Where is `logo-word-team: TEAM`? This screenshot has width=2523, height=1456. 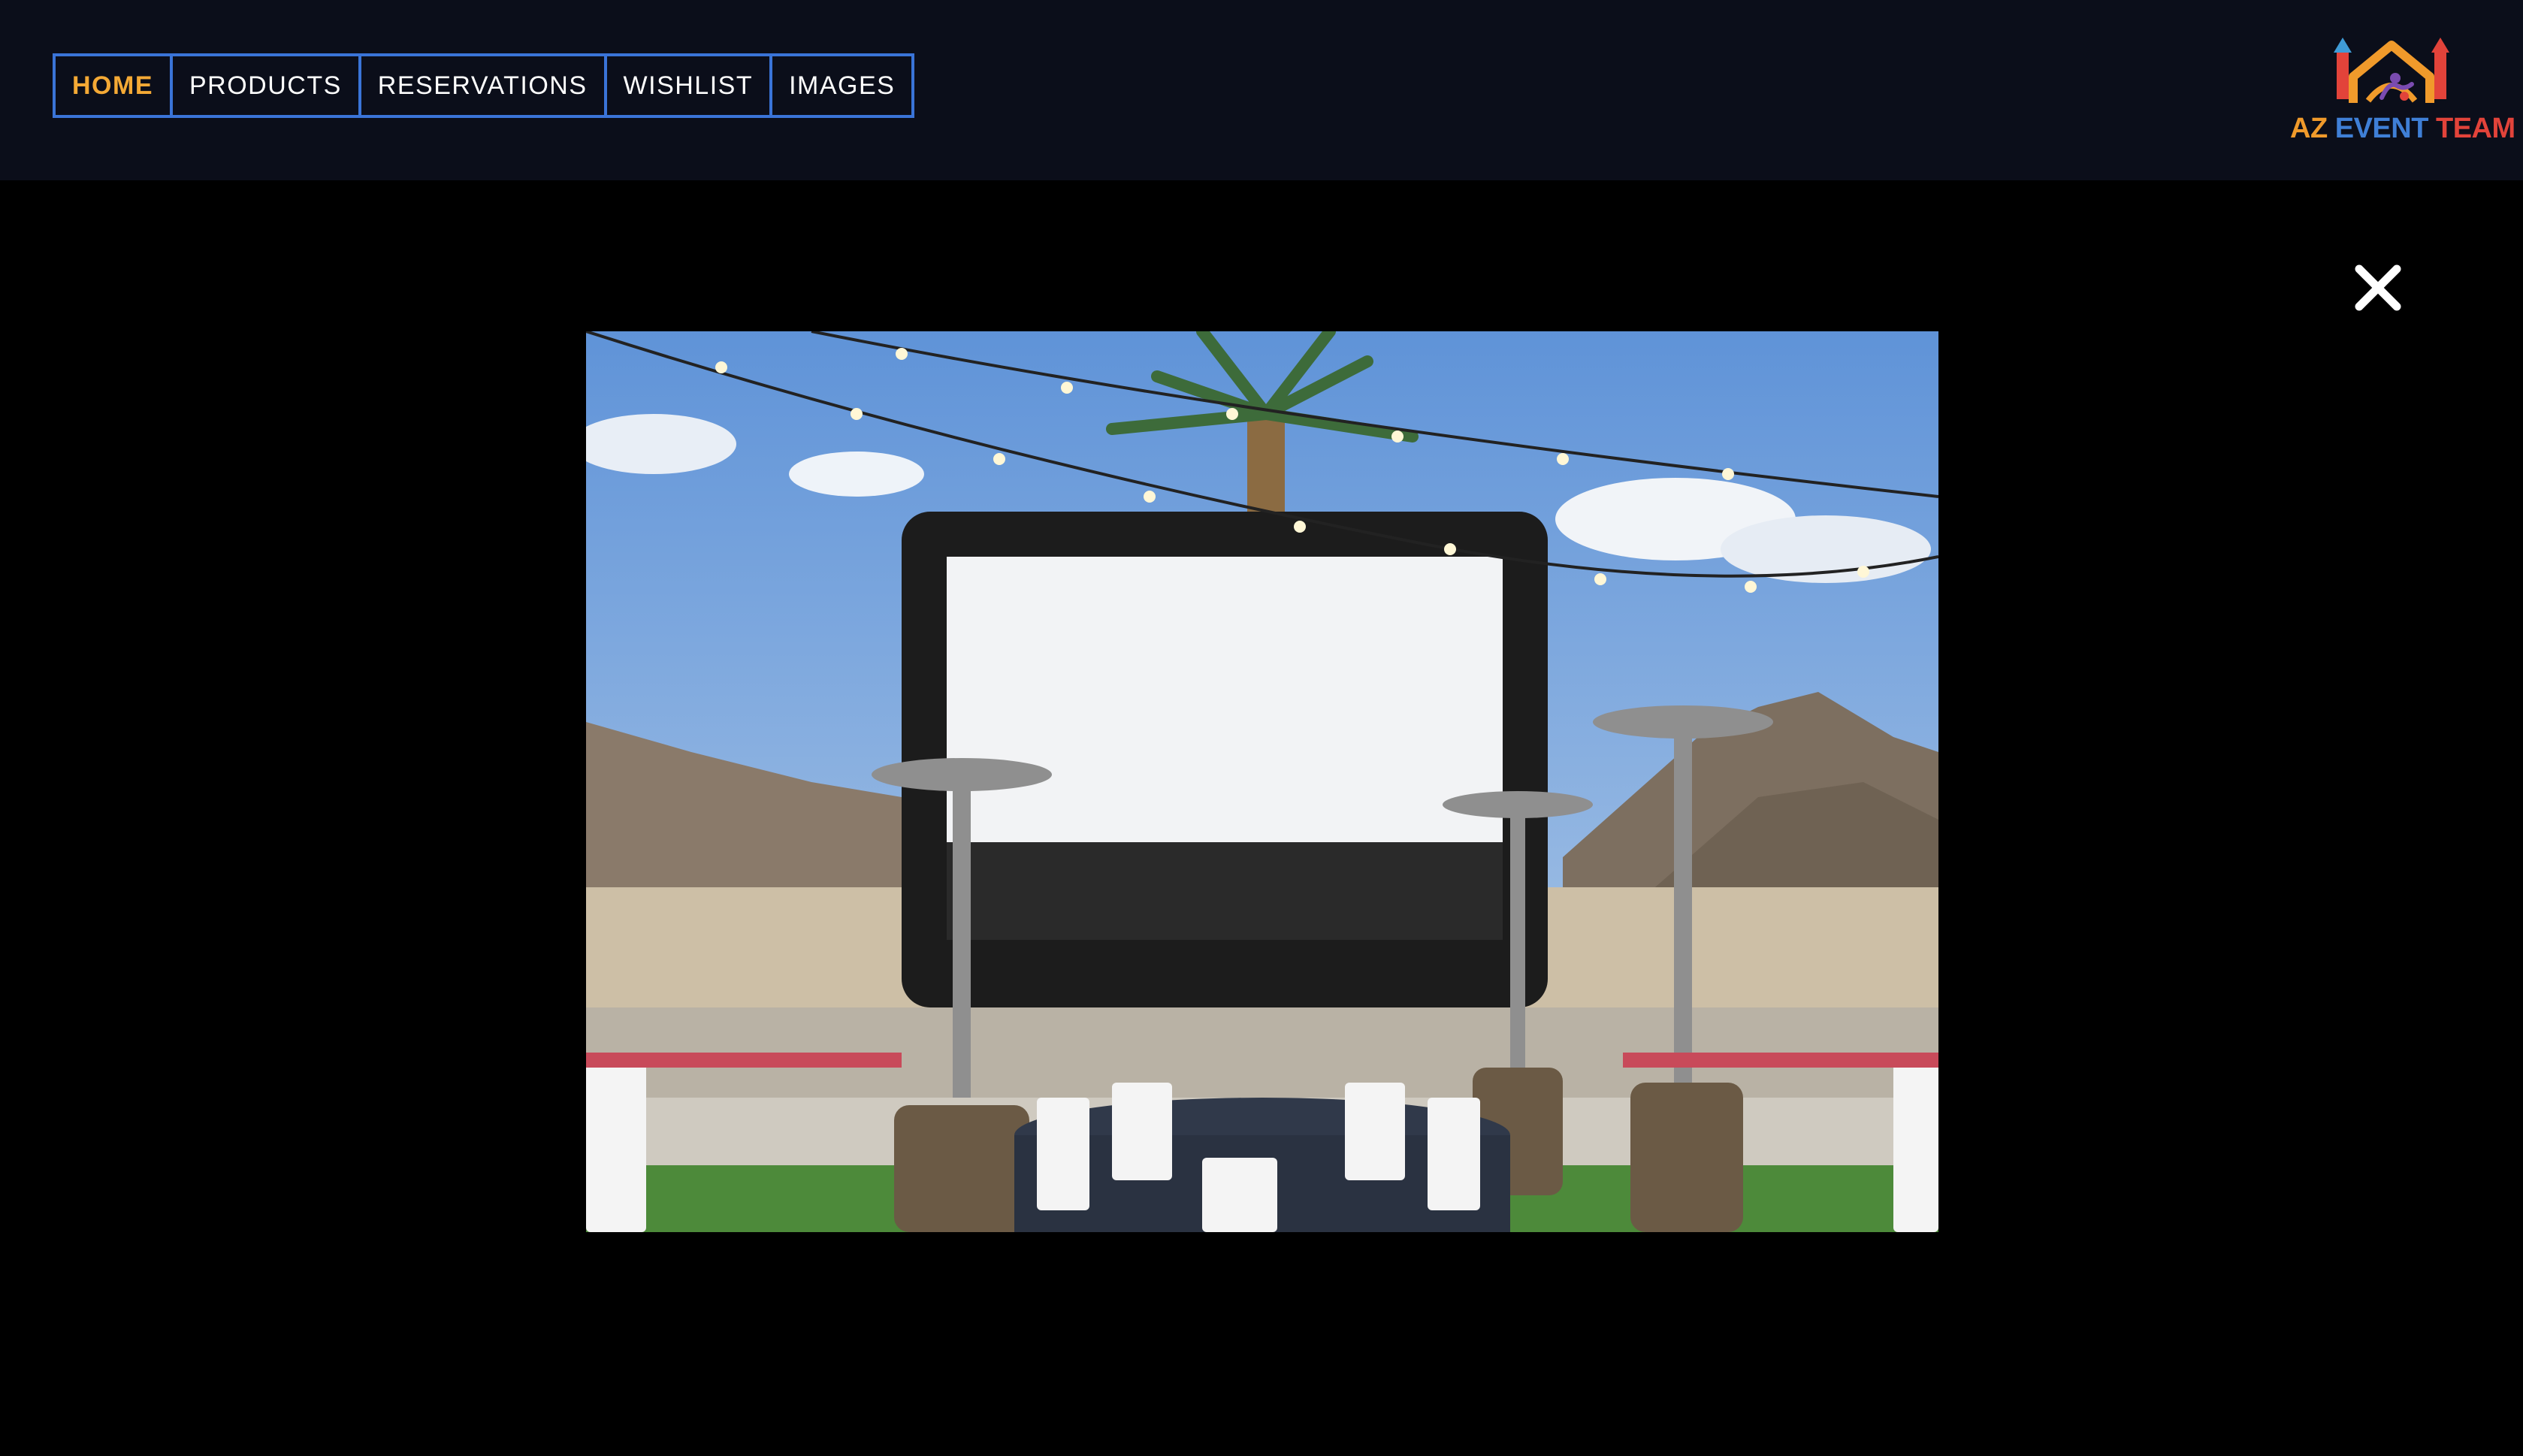
logo-word-team: TEAM is located at coordinates (2475, 128).